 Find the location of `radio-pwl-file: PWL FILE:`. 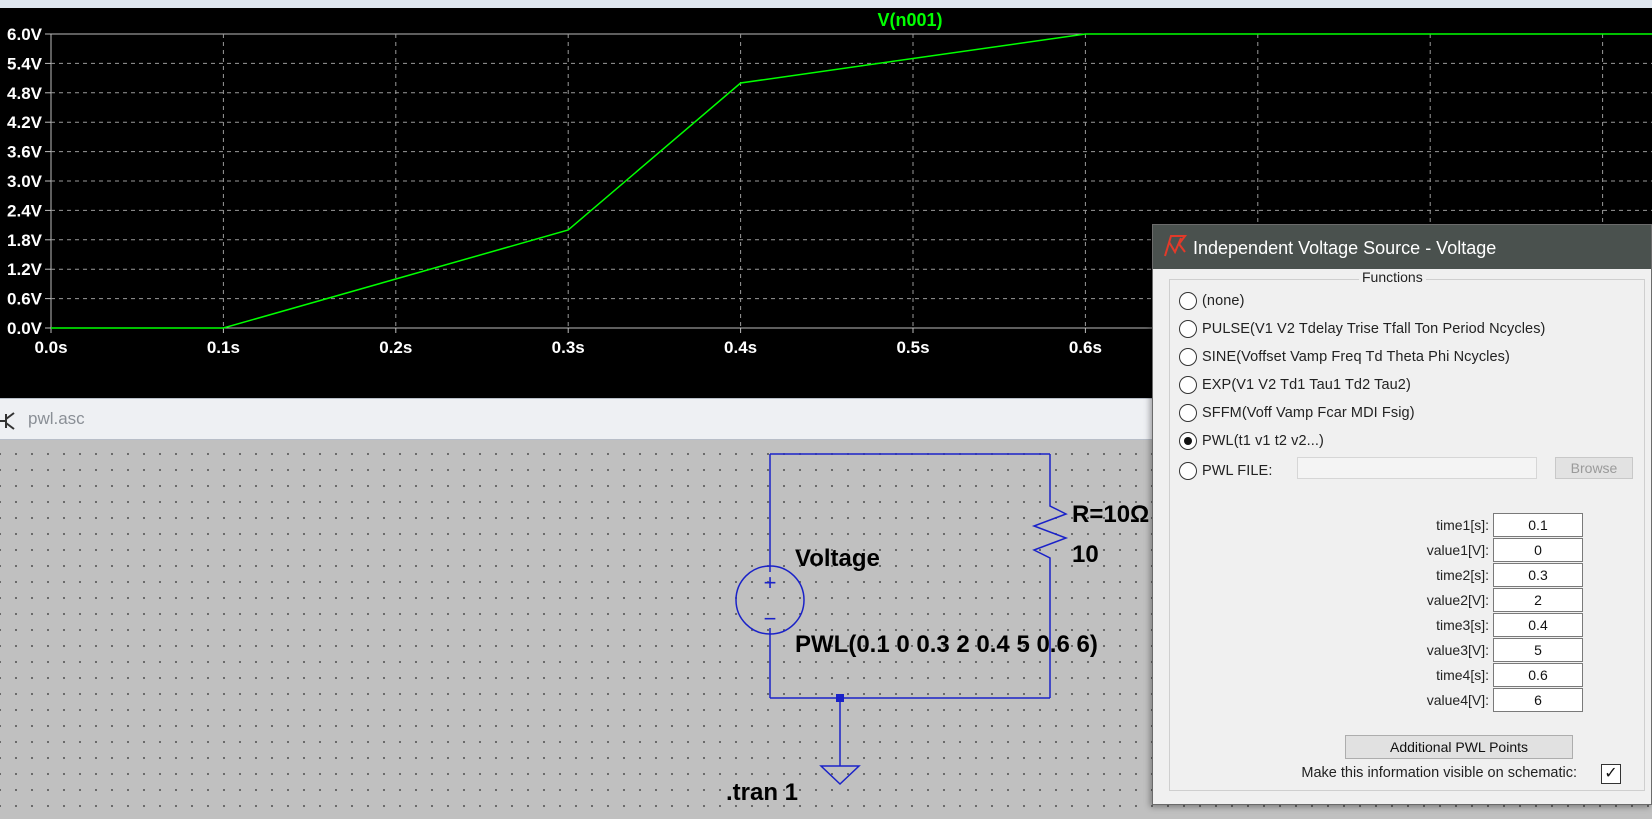

radio-pwl-file: PWL FILE: is located at coordinates (1225, 471).